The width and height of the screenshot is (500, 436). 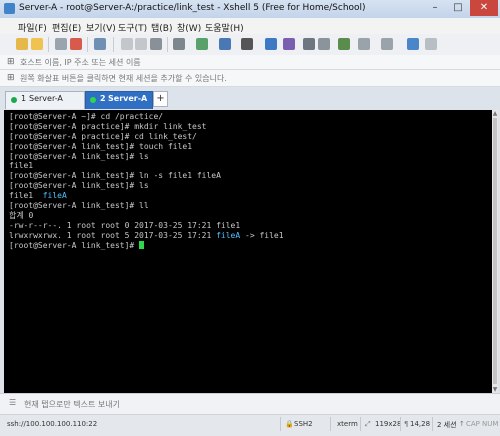 I want to click on lock-icon: 🔒, so click(x=289, y=424).